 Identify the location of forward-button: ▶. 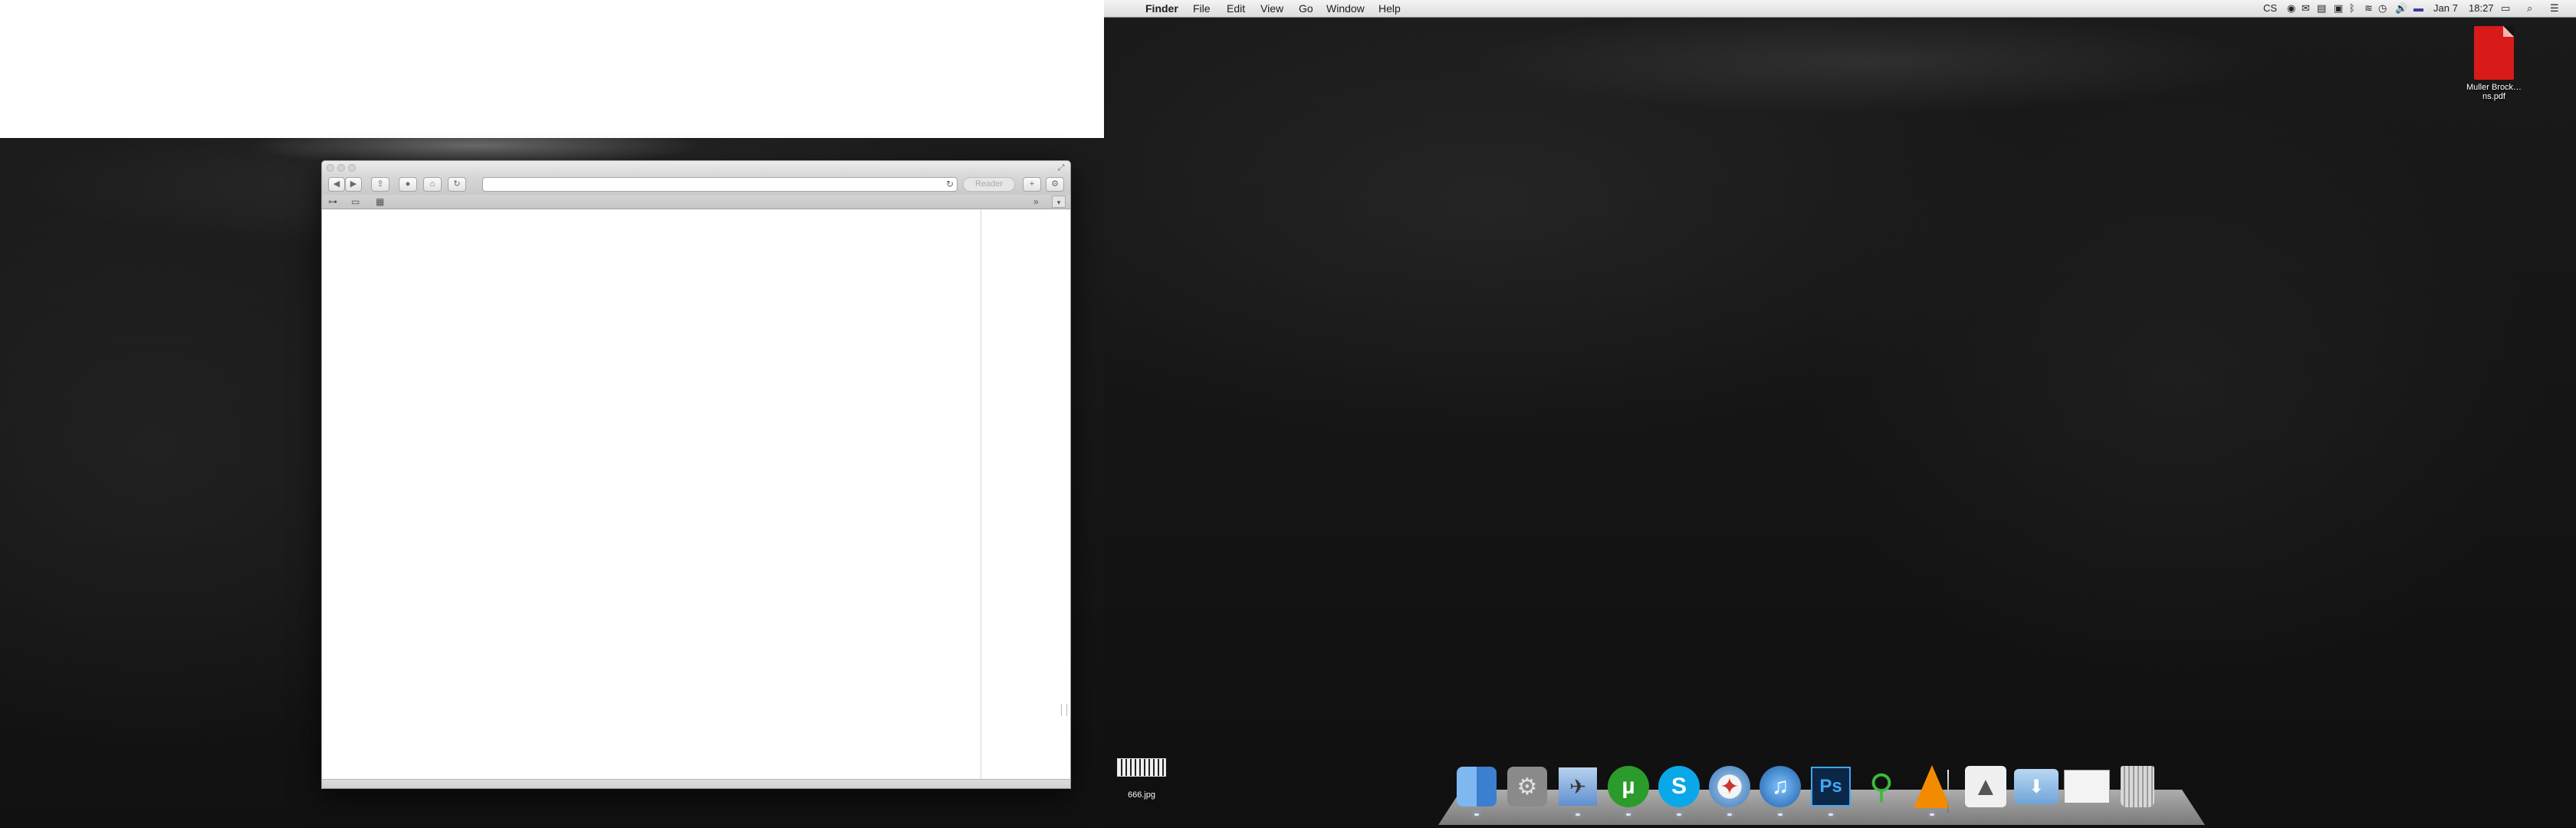
(353, 184).